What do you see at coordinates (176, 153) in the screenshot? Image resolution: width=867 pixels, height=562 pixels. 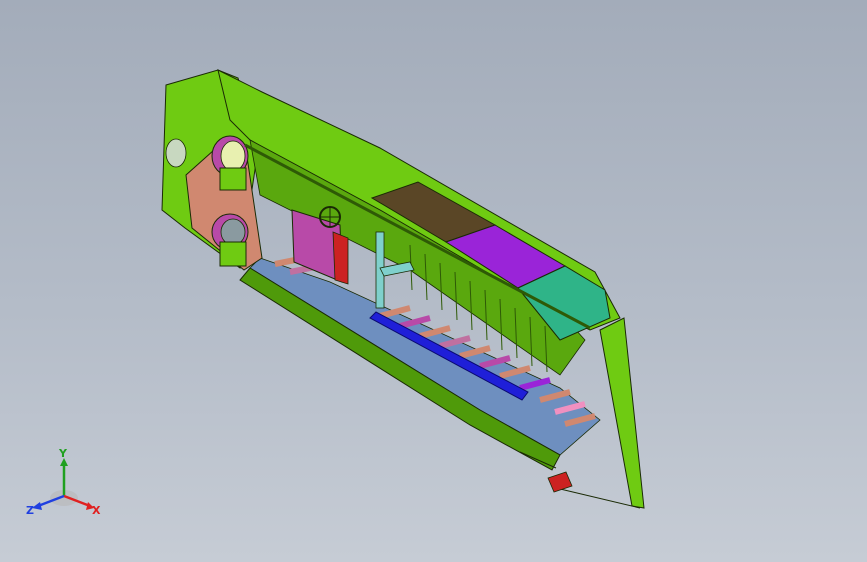 I see `rear-lamp` at bounding box center [176, 153].